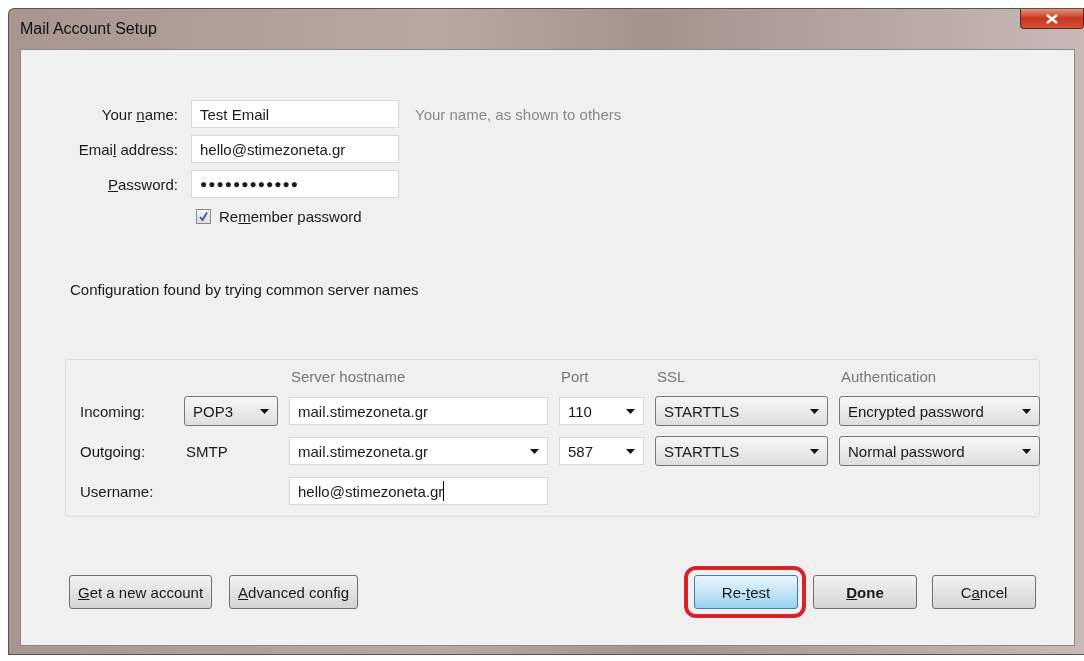 The image size is (1084, 661). Describe the element at coordinates (117, 491) in the screenshot. I see `row-label: Username:` at that location.